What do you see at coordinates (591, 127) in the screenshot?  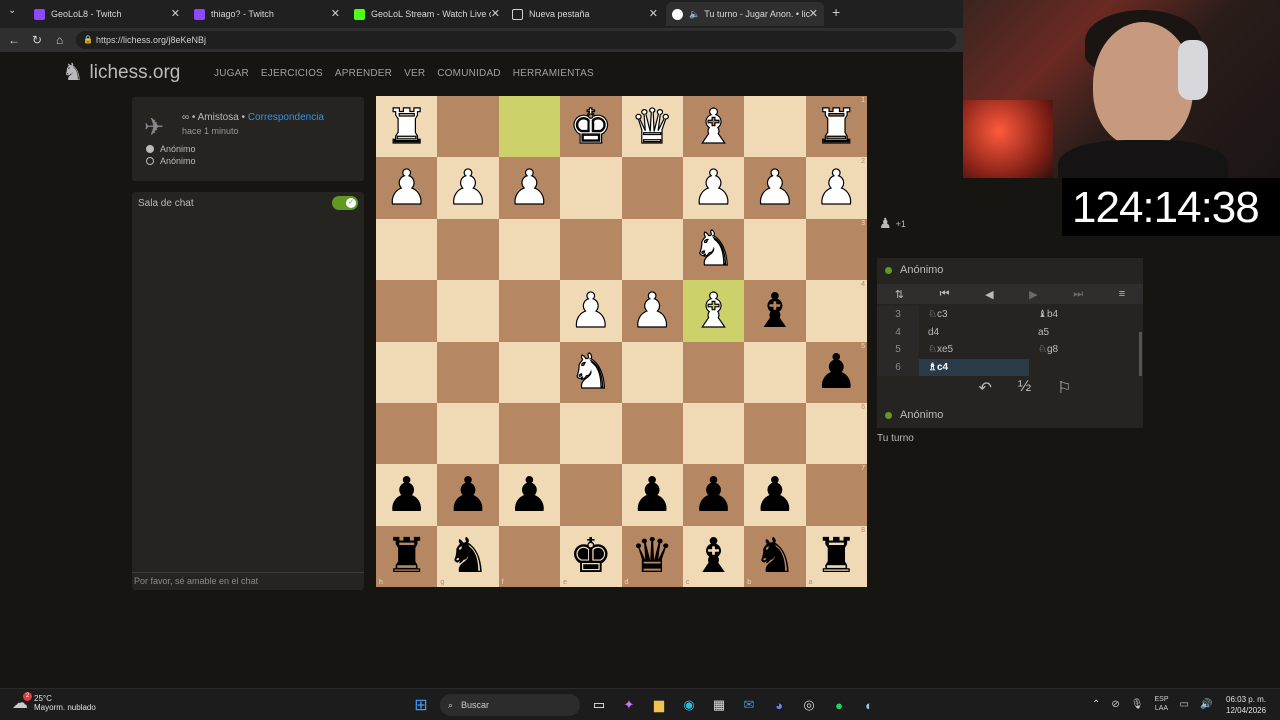 I see `board-square: ♚` at bounding box center [591, 127].